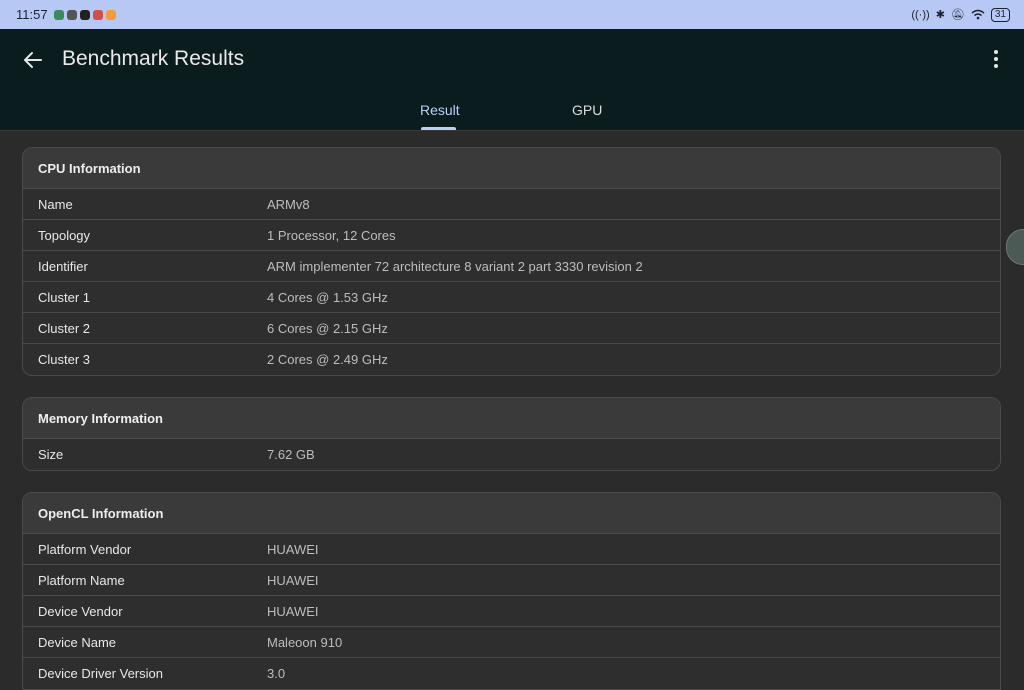  What do you see at coordinates (100, 673) in the screenshot?
I see `row-label: Device Driver Version` at bounding box center [100, 673].